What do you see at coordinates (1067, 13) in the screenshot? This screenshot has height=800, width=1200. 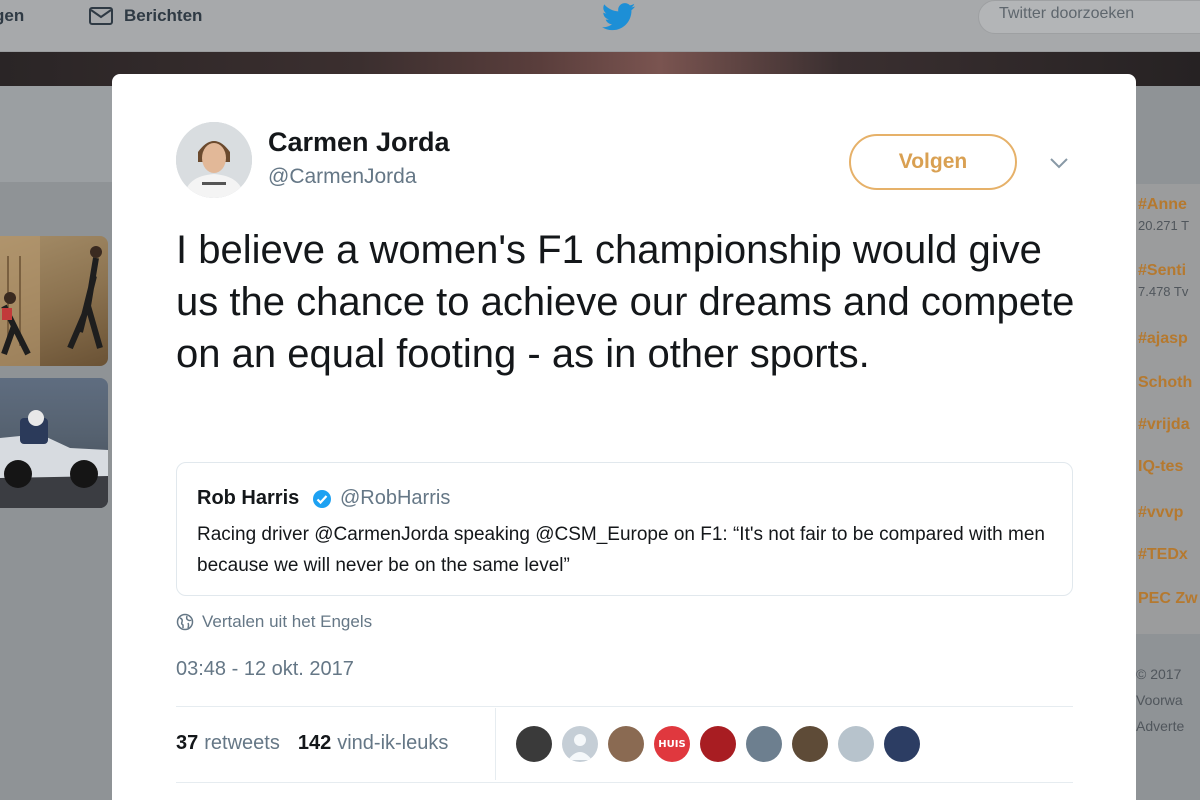 I see `search-placeholder: Twitter doorzoeken` at bounding box center [1067, 13].